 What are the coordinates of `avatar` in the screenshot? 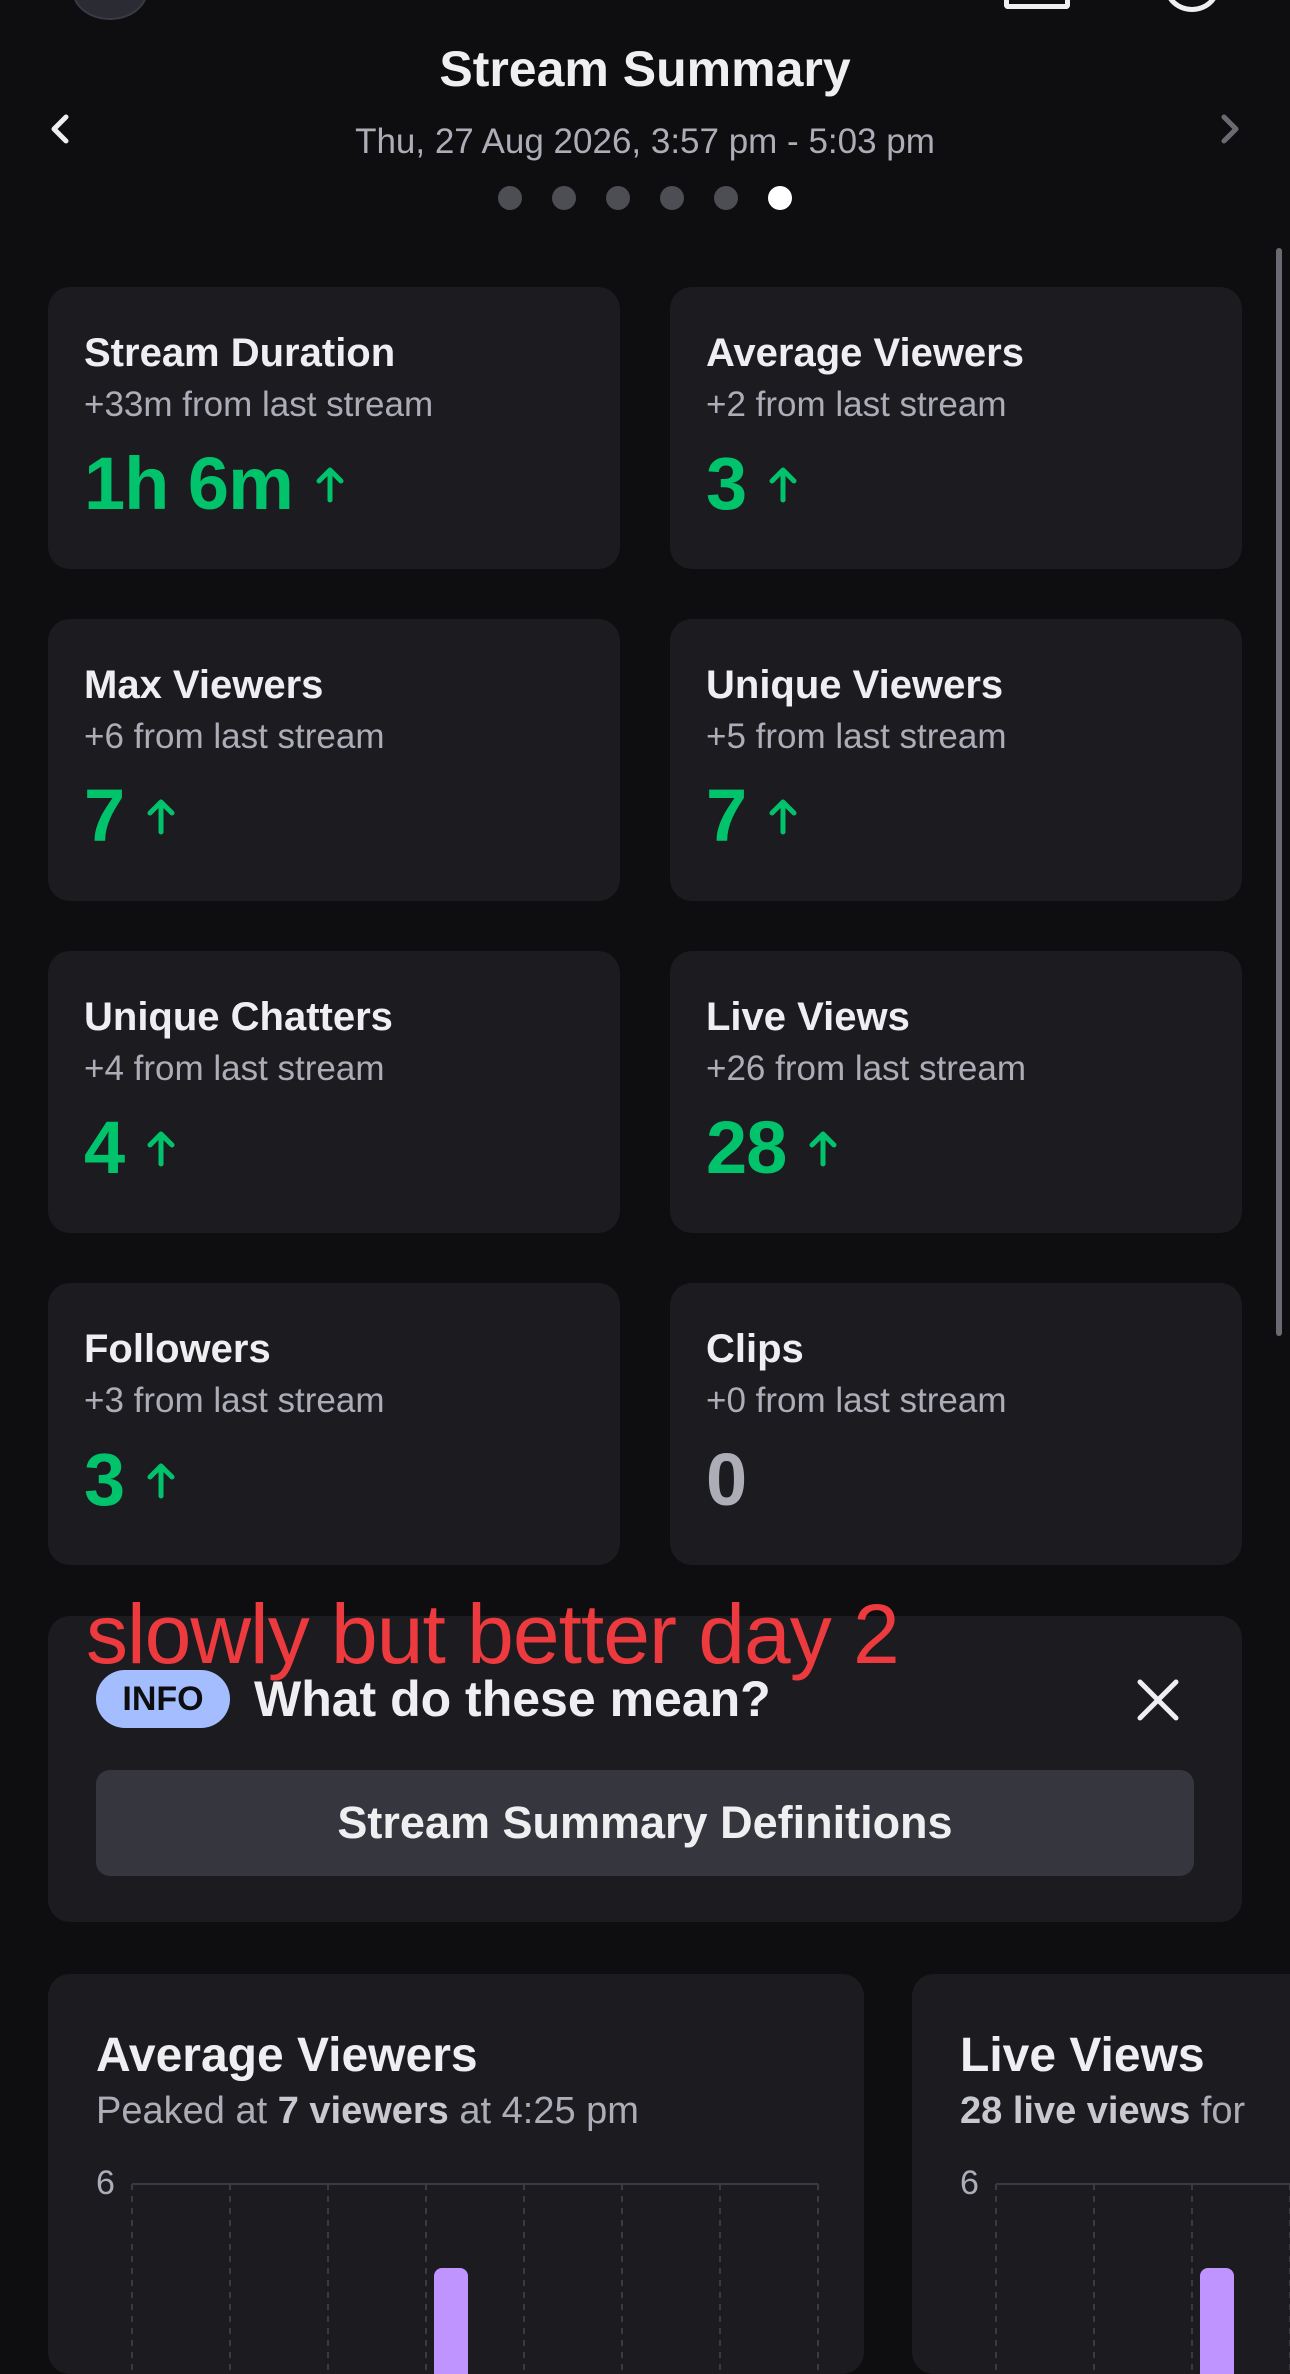 It's located at (110, 10).